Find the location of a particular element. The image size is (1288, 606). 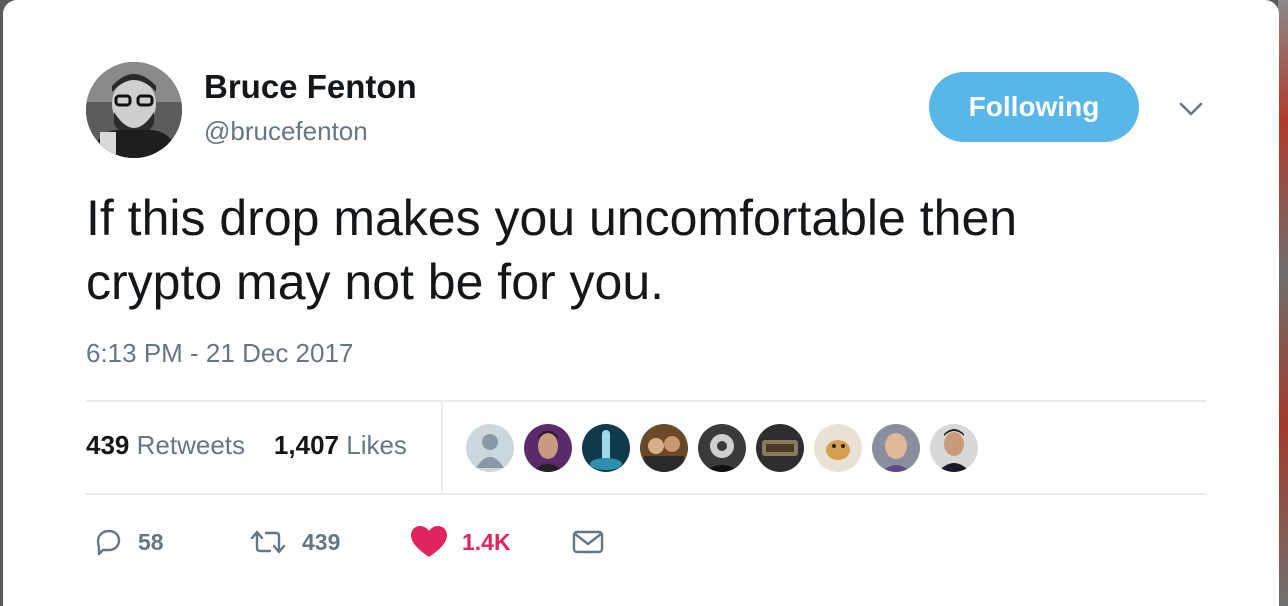

reply-icon is located at coordinates (108, 542).